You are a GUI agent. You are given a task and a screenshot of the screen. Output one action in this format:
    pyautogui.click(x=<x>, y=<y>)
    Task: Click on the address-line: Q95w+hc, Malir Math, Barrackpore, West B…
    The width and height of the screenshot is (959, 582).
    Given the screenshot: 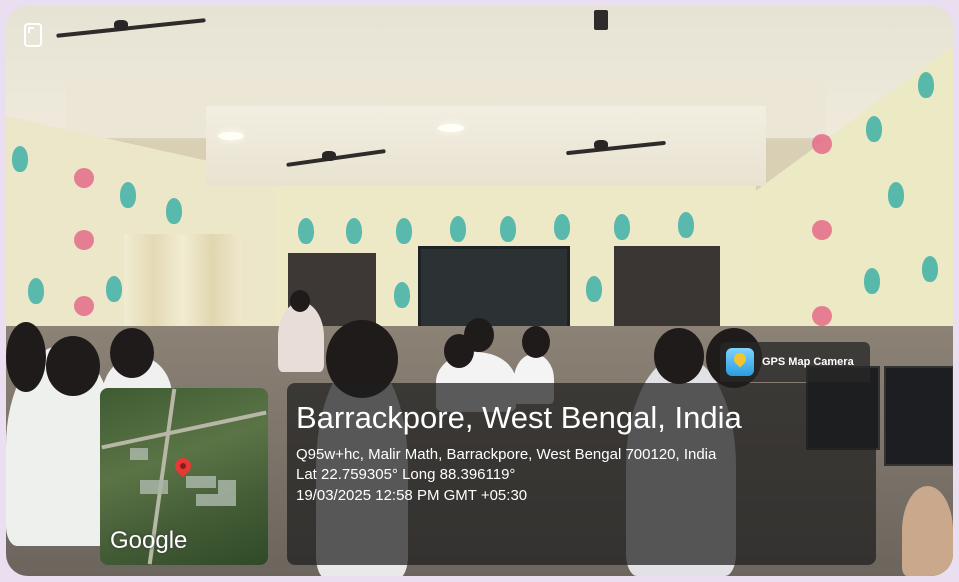 What is the action you would take?
    pyautogui.click(x=506, y=454)
    